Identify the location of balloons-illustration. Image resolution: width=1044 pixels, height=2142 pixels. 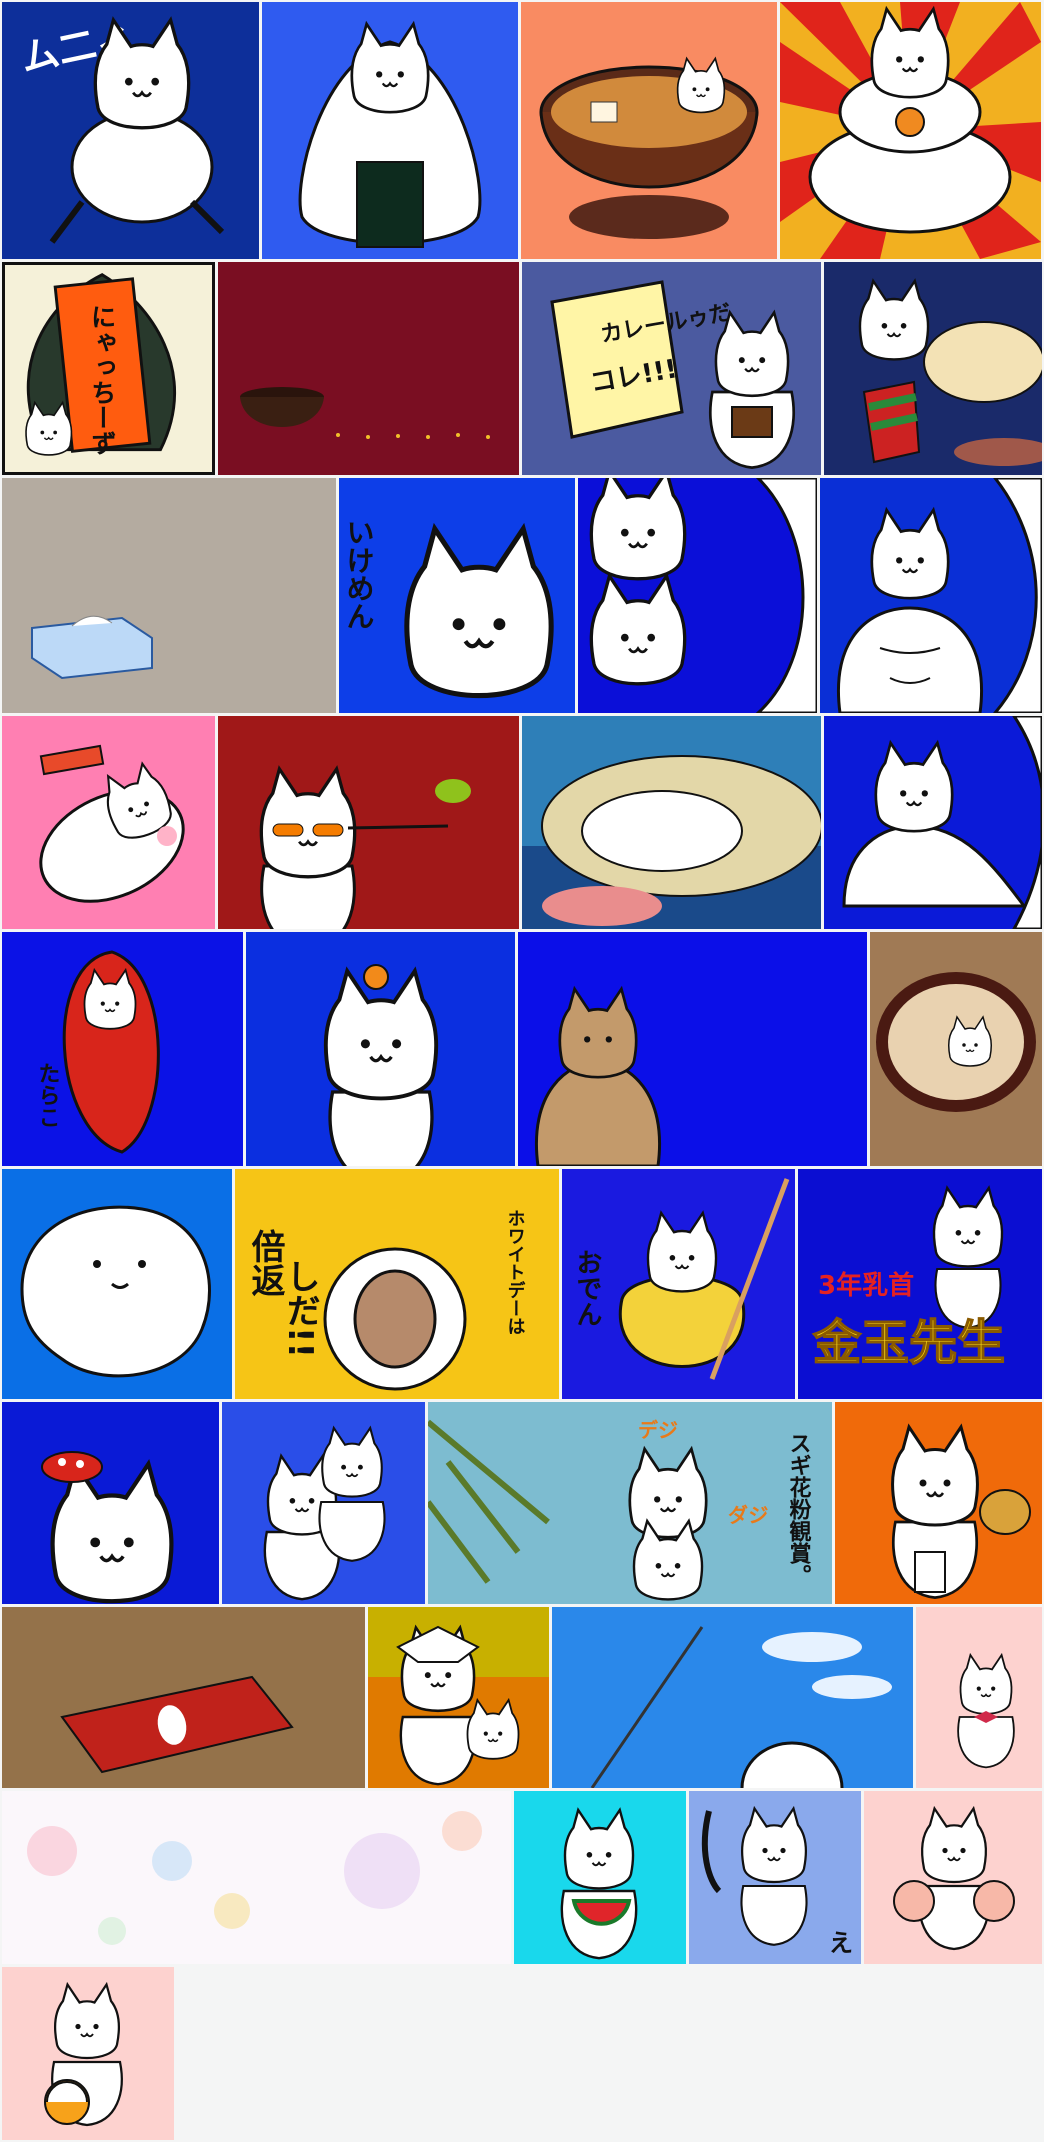
(254, 1878).